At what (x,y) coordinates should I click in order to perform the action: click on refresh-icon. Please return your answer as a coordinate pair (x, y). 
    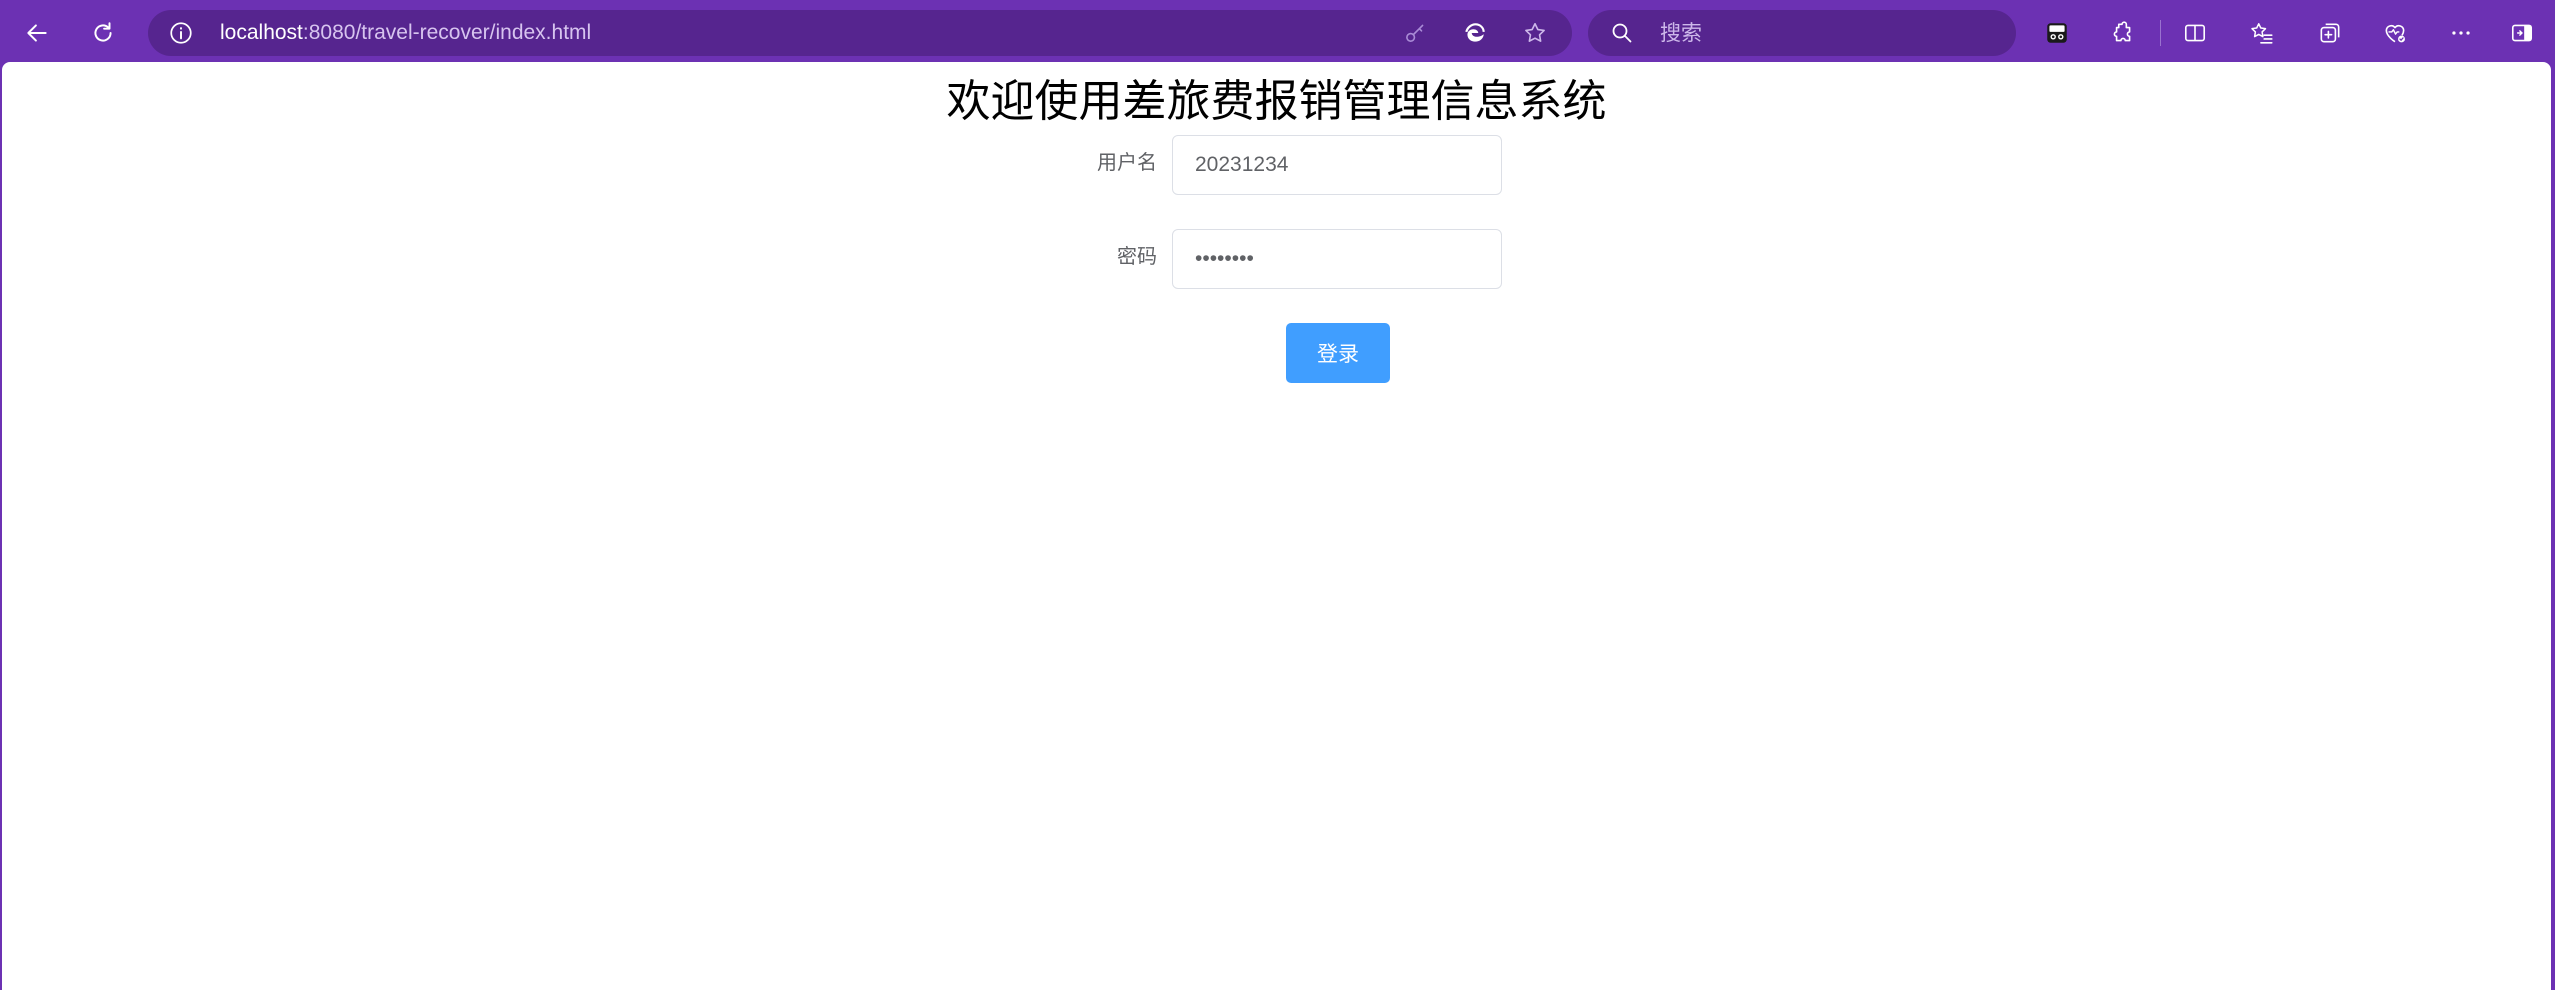
    Looking at the image, I should click on (103, 32).